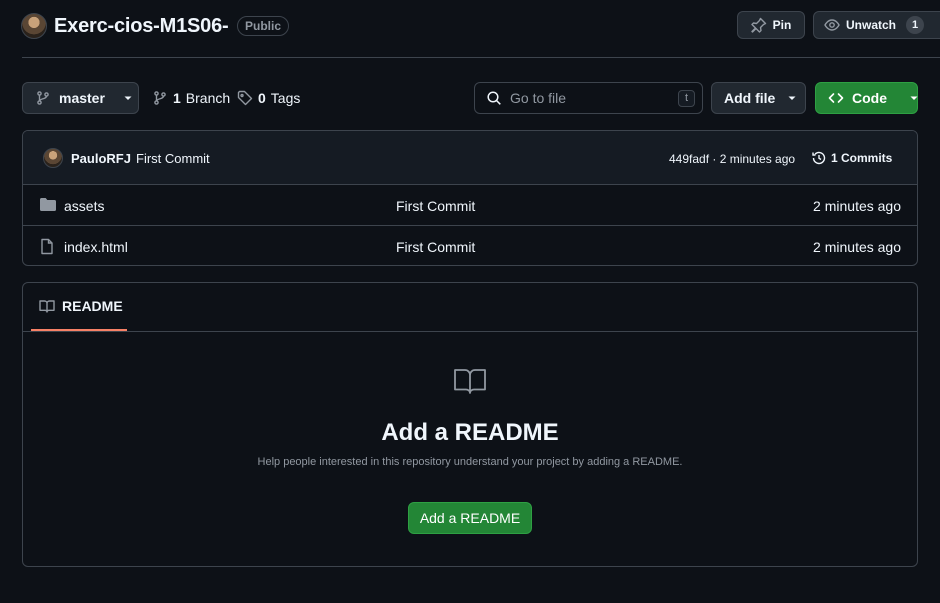 Image resolution: width=940 pixels, height=603 pixels. I want to click on folder-icon, so click(48, 205).